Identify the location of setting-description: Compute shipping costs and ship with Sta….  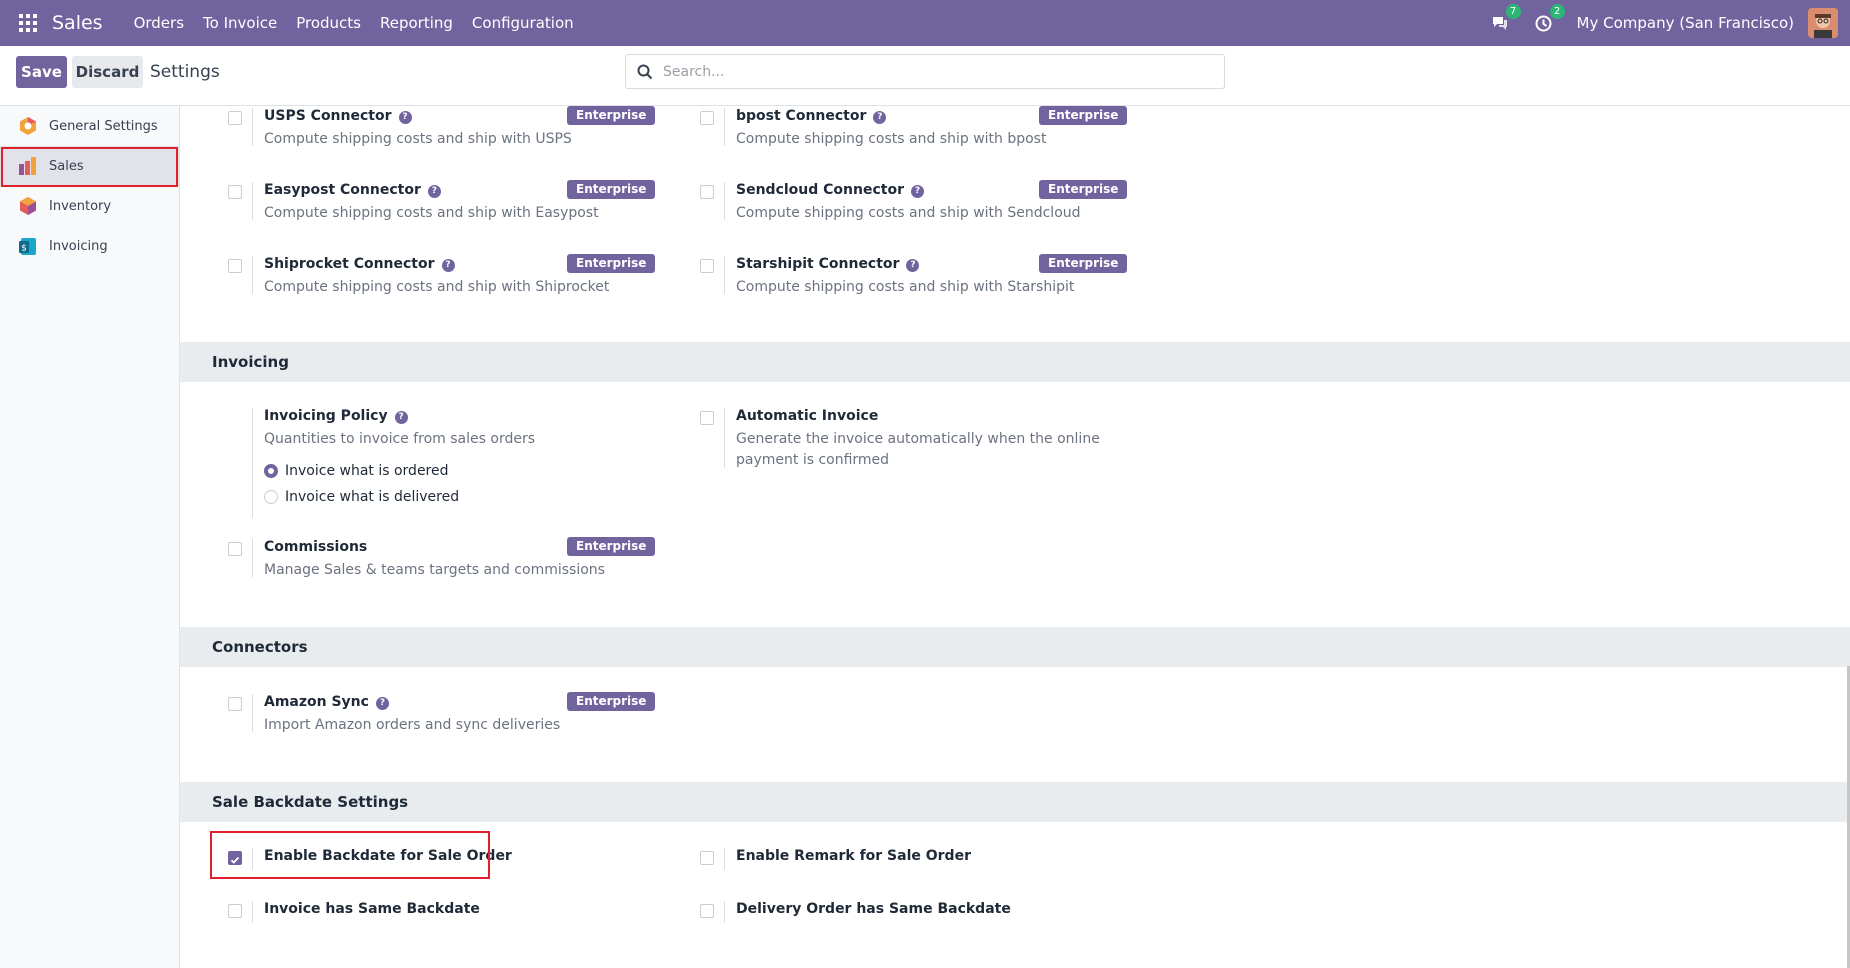
(905, 287).